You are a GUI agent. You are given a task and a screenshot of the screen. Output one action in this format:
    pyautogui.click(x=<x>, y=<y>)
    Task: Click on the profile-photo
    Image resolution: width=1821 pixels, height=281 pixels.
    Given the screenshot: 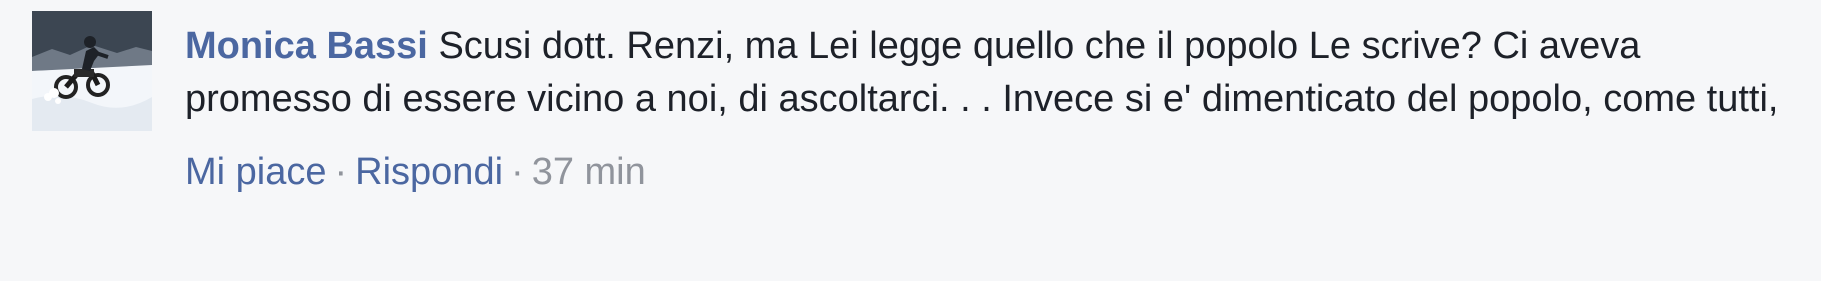 What is the action you would take?
    pyautogui.click(x=92, y=71)
    